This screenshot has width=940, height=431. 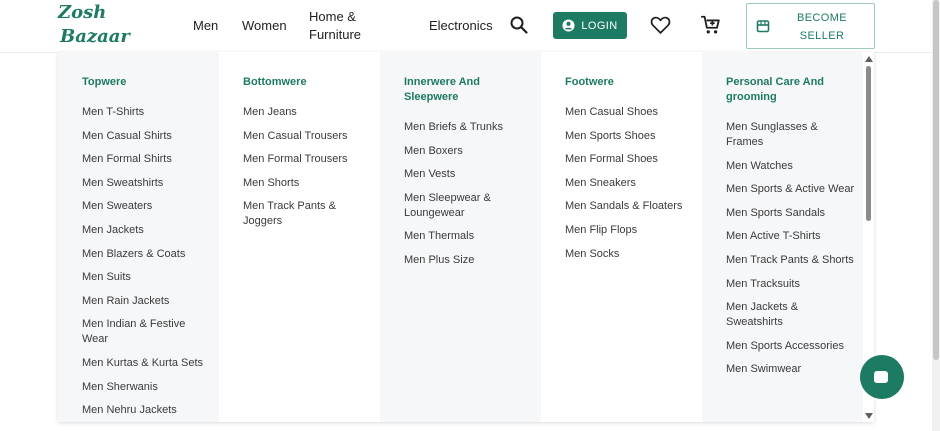 What do you see at coordinates (469, 260) in the screenshot?
I see `menu-item: Men Plus Size` at bounding box center [469, 260].